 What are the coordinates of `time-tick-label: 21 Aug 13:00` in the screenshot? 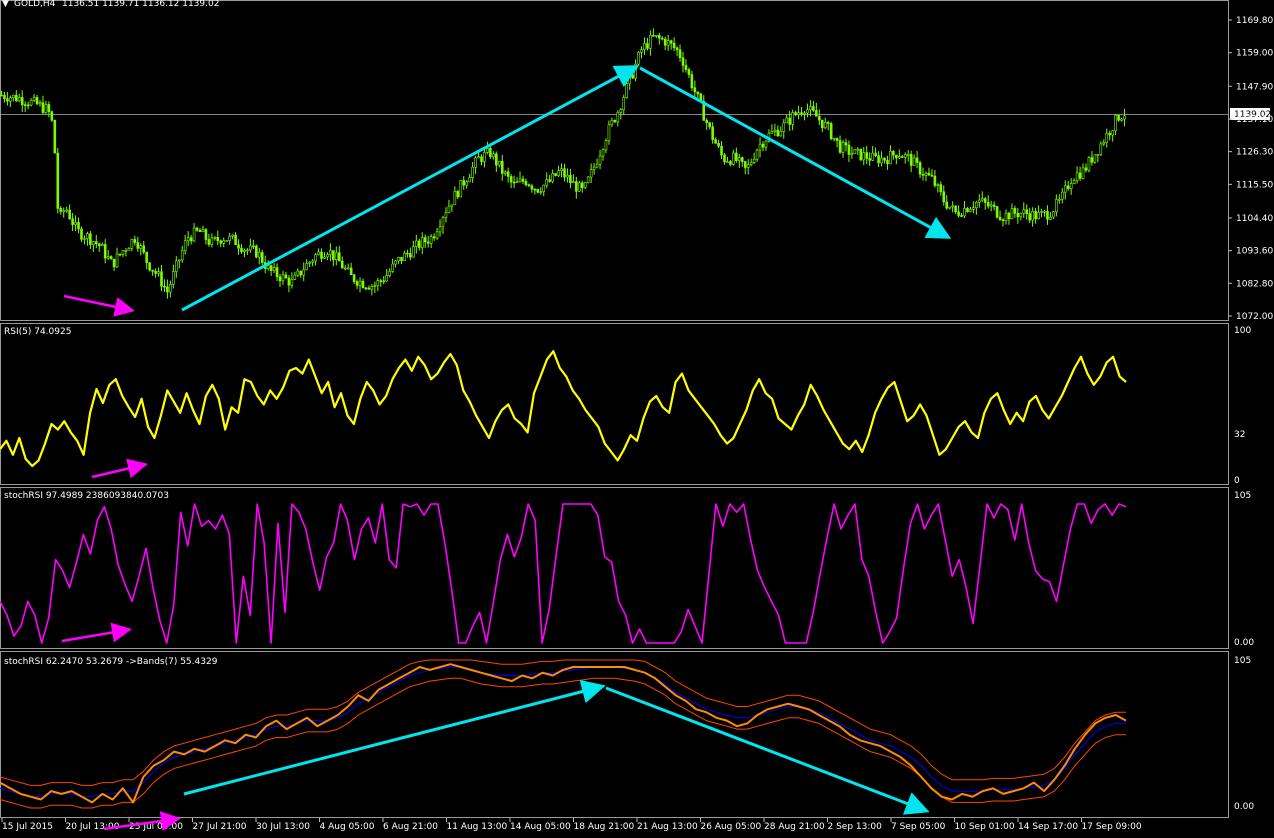 It's located at (667, 827).